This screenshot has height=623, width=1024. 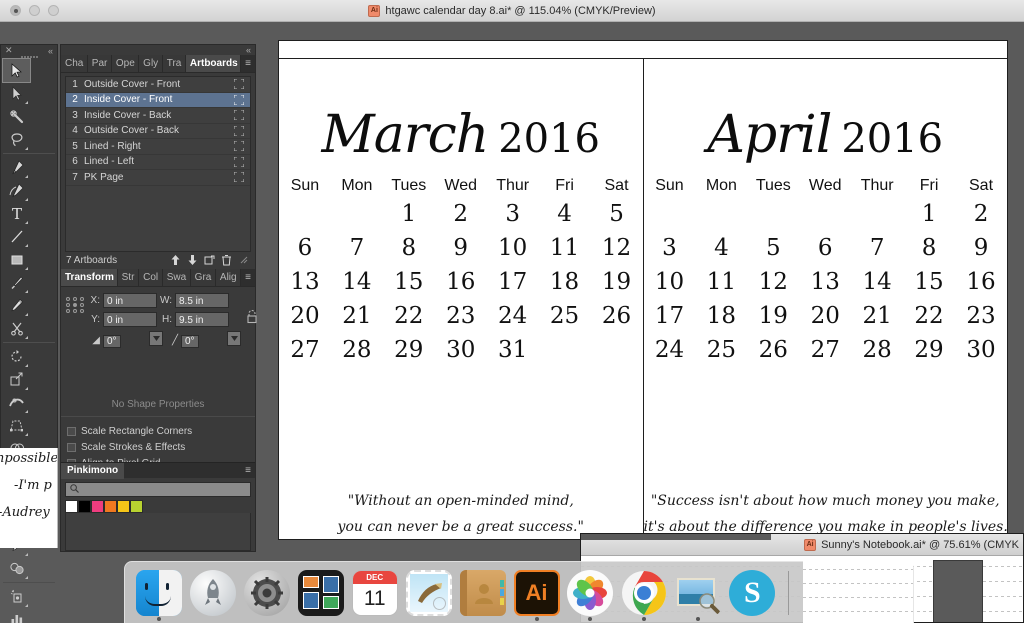 I want to click on tab-color: Col, so click(x=151, y=277).